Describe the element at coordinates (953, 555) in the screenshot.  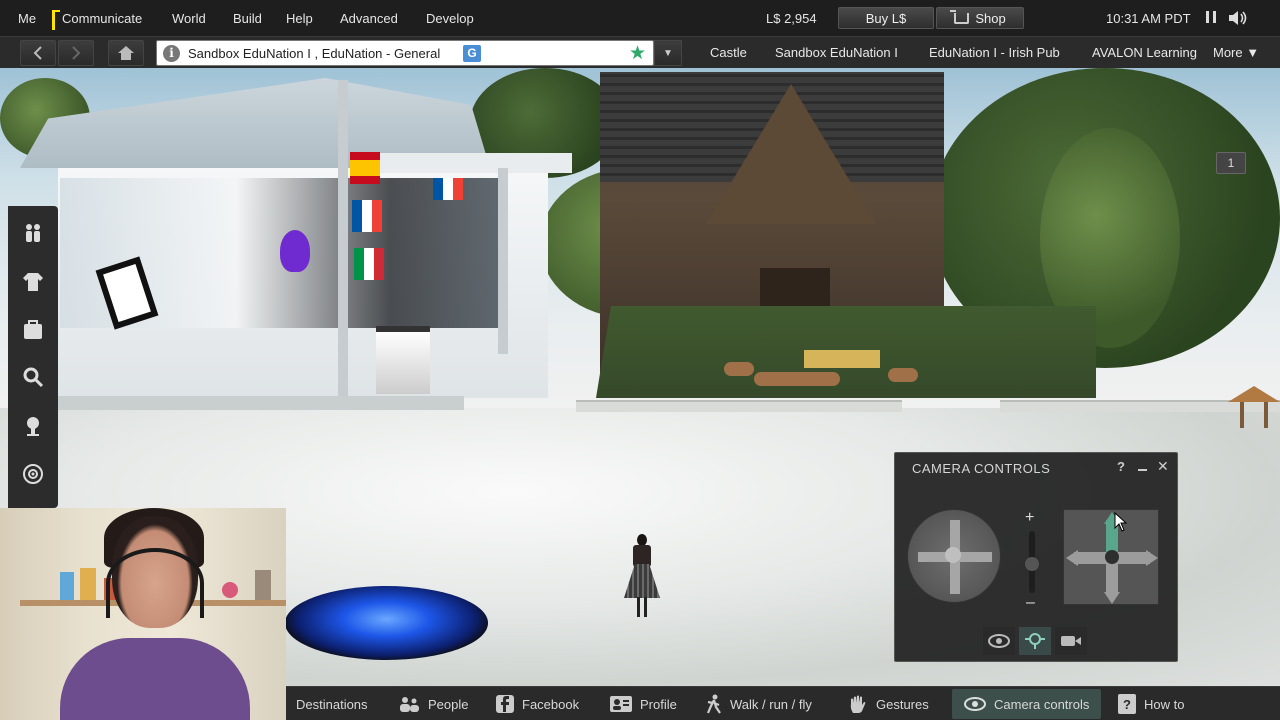
I see `orbit-center-handle` at that location.